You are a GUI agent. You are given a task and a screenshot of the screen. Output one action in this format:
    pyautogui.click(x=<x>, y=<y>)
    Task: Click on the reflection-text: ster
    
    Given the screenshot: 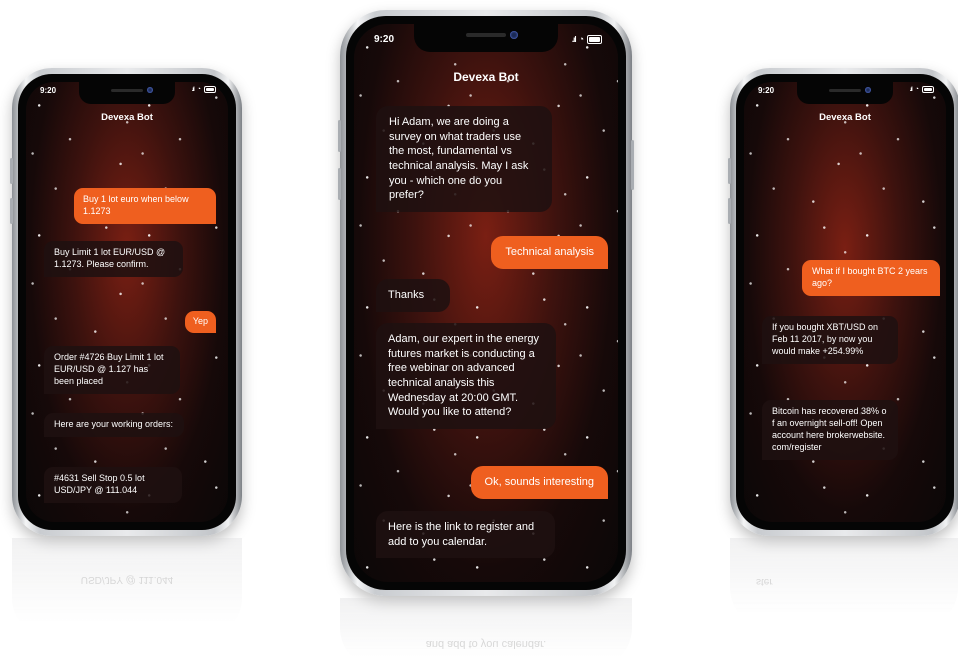 What is the action you would take?
    pyautogui.click(x=764, y=581)
    